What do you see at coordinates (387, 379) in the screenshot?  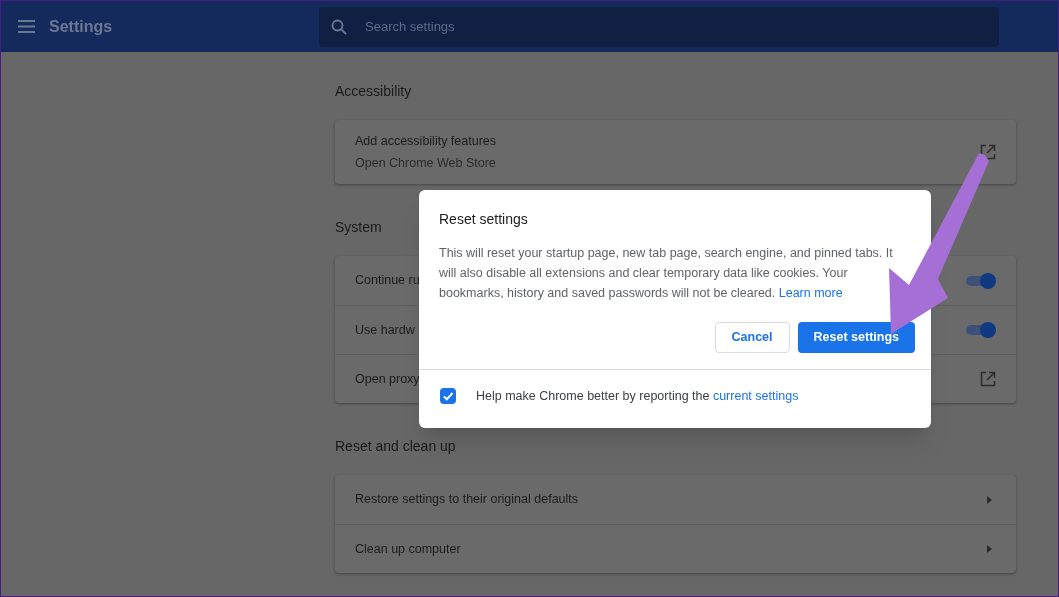 I see `setting-label: Open proxy` at bounding box center [387, 379].